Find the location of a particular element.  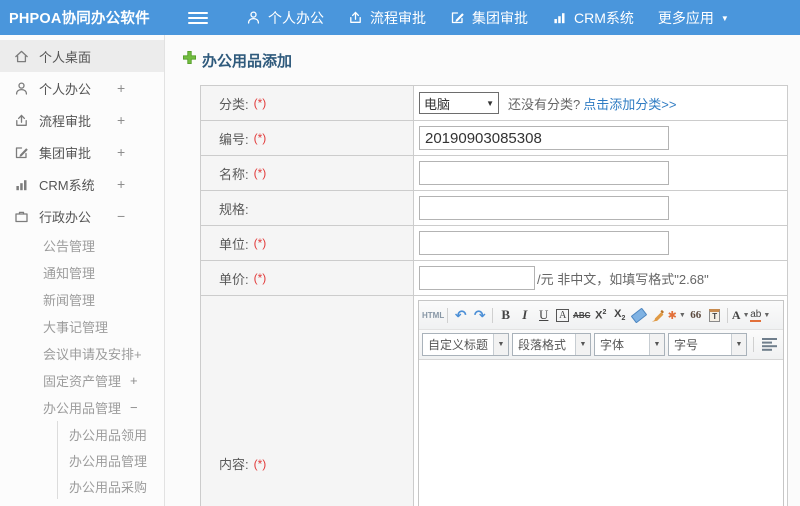

topnav-group-approval: 集团审批 is located at coordinates (489, 18).